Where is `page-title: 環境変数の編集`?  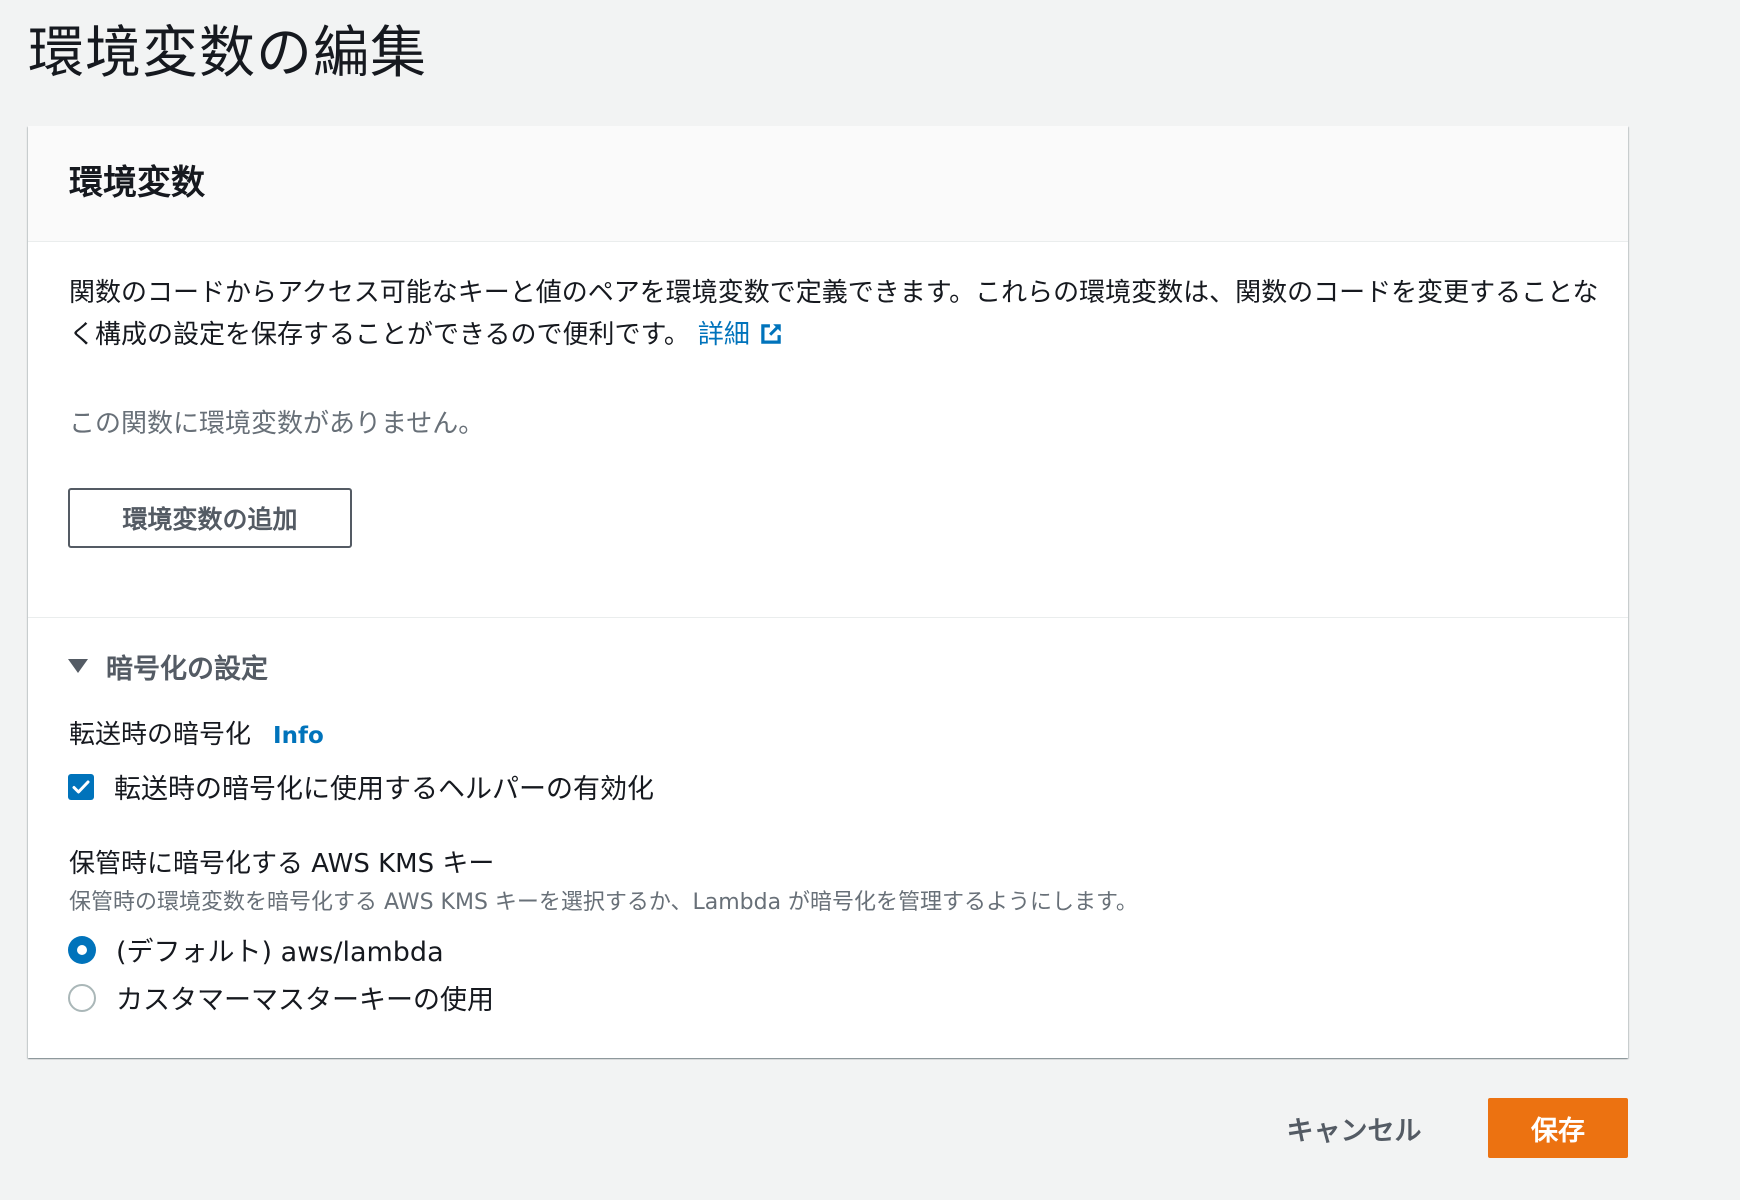 page-title: 環境変数の編集 is located at coordinates (227, 53).